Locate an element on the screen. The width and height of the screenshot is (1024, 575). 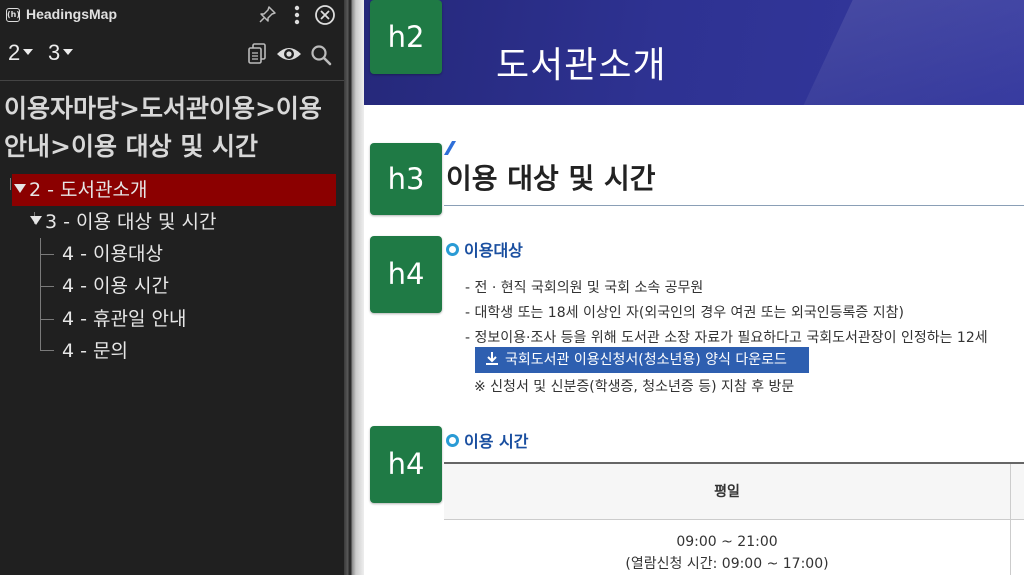
heading-badge-h3: h3 is located at coordinates (406, 179).